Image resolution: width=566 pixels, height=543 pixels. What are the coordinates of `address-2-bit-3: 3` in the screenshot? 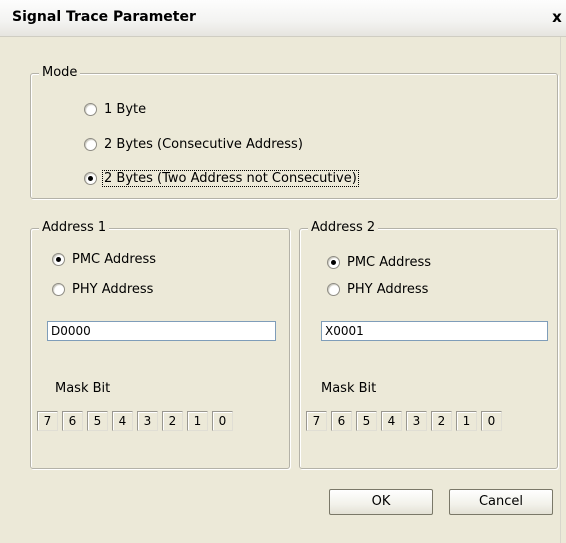 It's located at (416, 421).